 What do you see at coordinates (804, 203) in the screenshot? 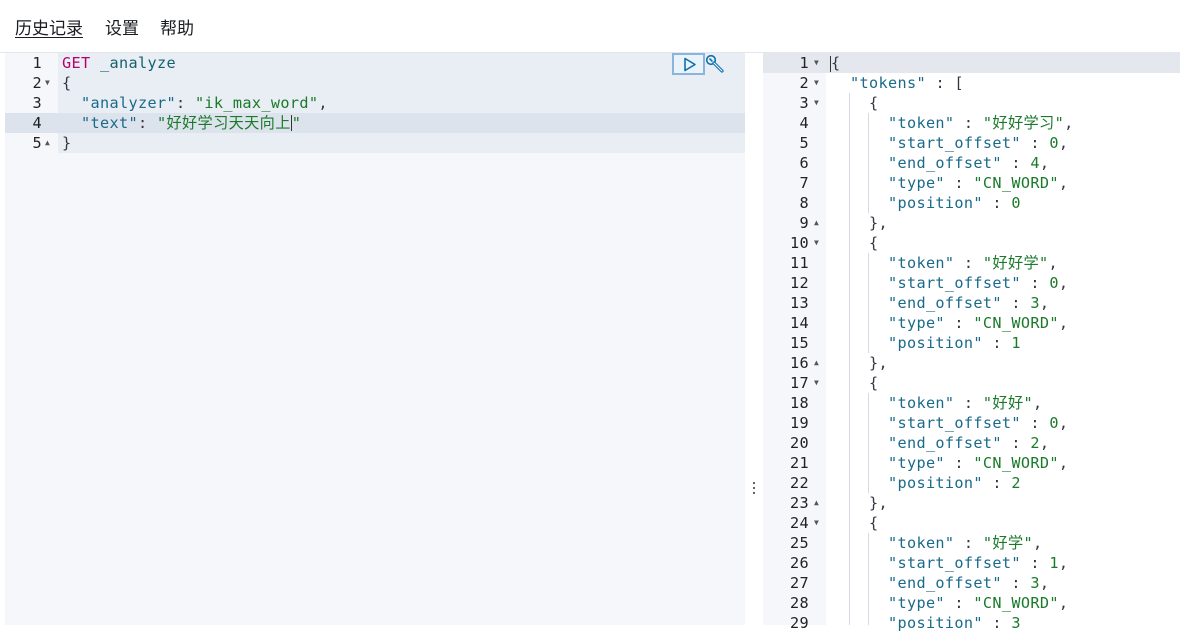
I see `output-line-number: 8` at bounding box center [804, 203].